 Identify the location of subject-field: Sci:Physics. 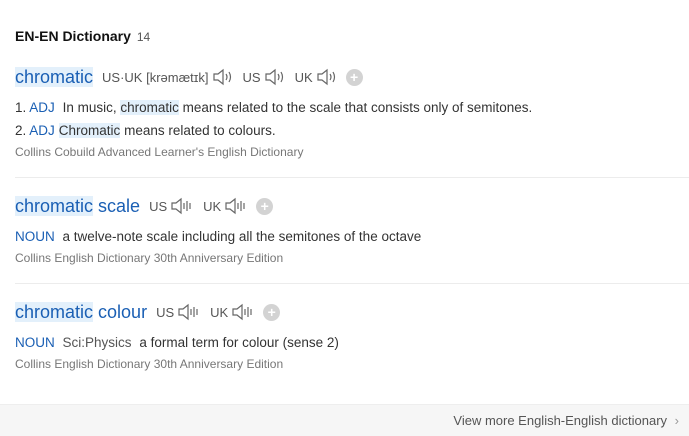
(97, 342).